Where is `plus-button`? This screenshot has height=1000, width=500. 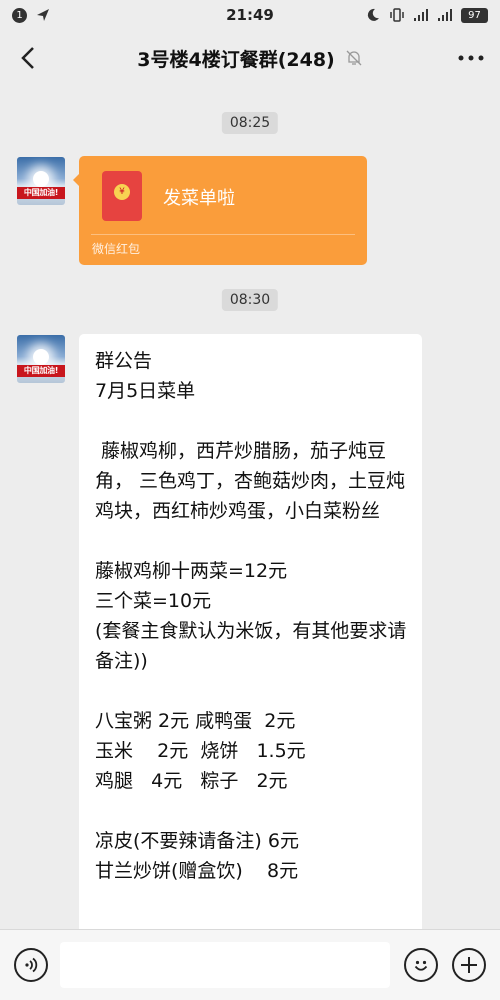 plus-button is located at coordinates (469, 965).